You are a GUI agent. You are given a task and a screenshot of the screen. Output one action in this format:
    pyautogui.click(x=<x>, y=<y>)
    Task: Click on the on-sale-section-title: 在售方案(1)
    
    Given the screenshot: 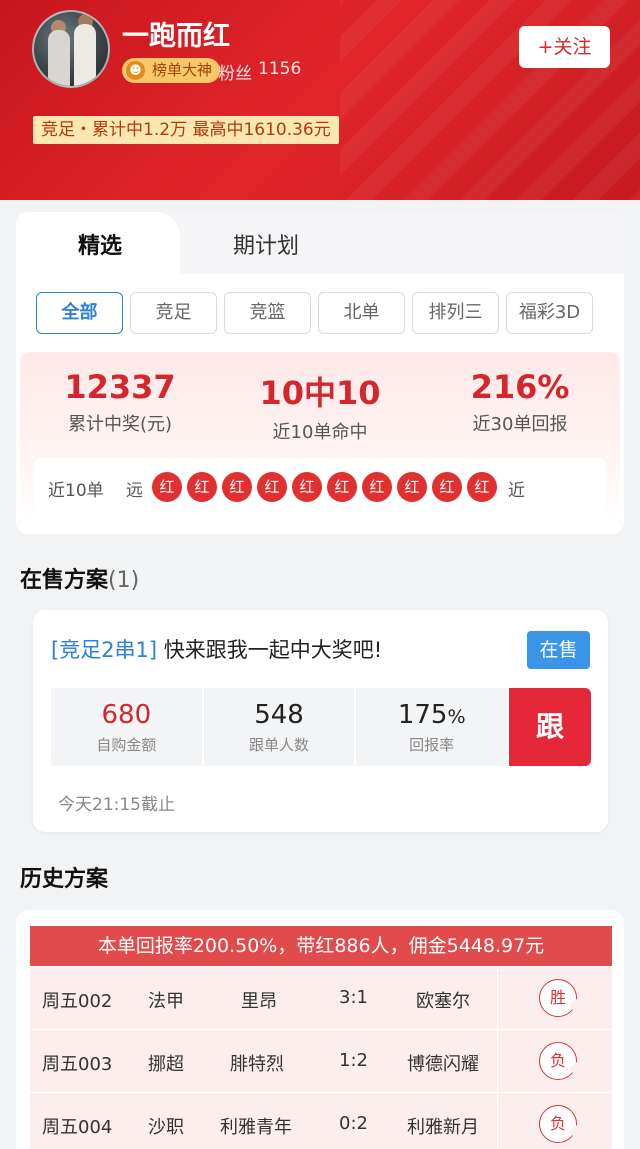 What is the action you would take?
    pyautogui.click(x=79, y=578)
    